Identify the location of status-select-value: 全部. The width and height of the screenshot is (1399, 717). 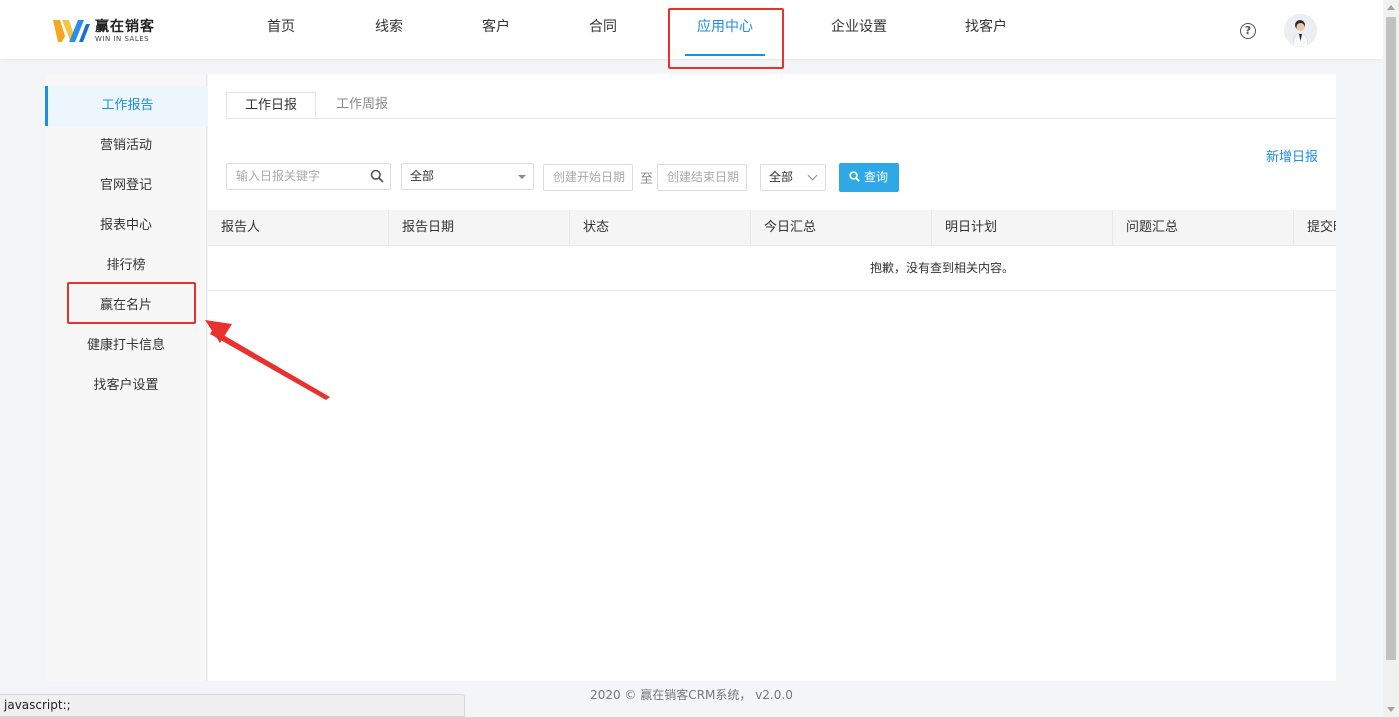
(422, 176).